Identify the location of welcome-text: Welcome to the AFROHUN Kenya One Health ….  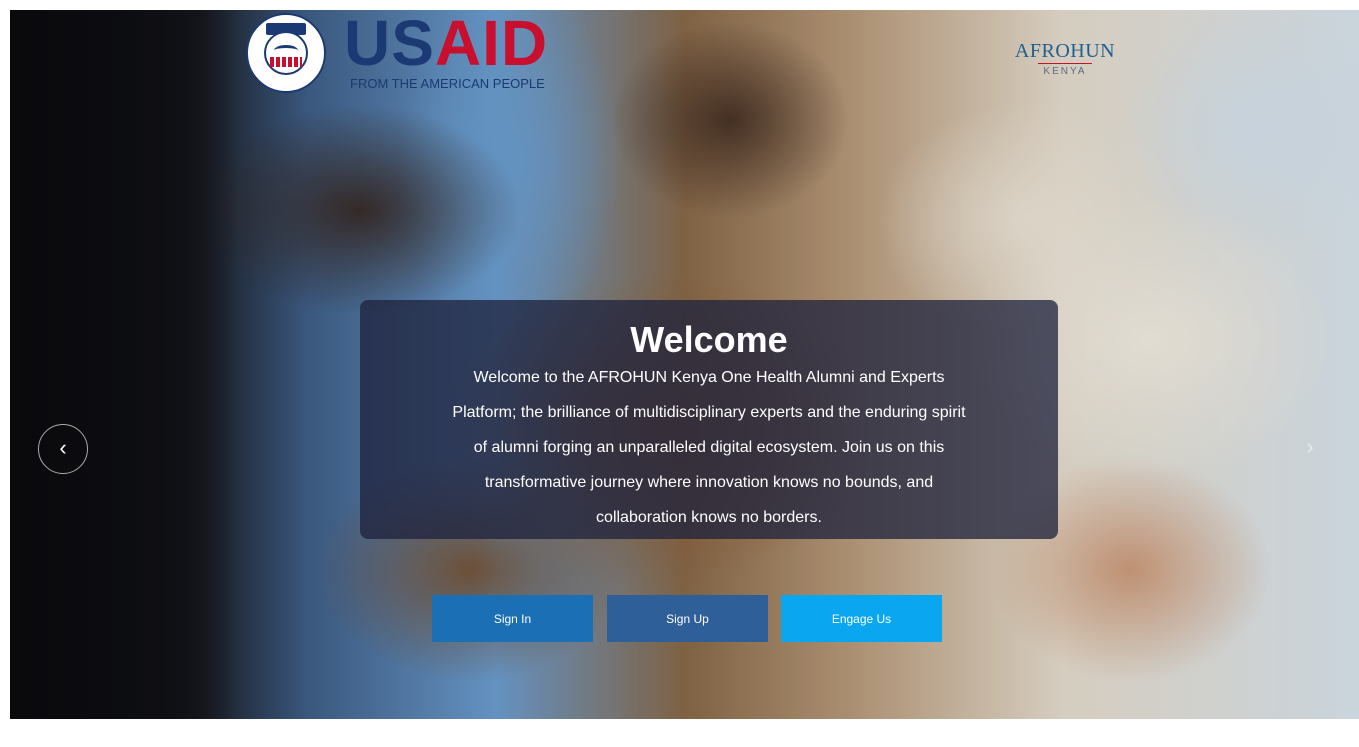
(709, 447).